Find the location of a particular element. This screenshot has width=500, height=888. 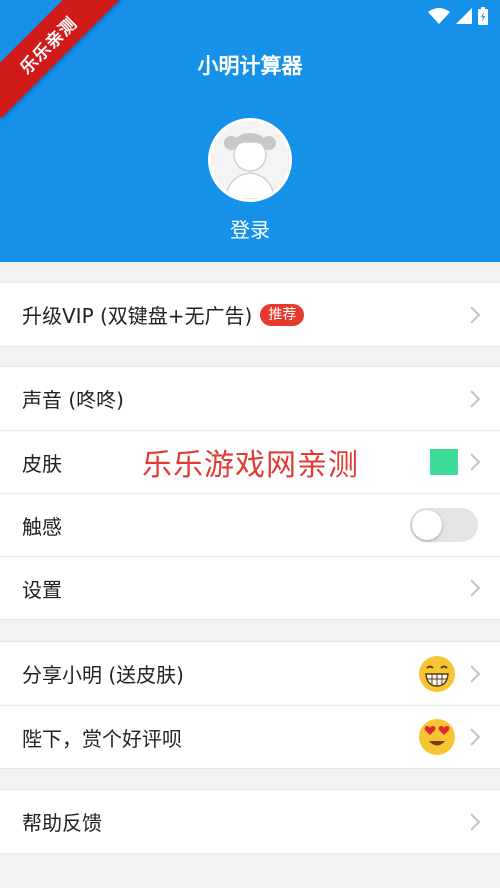

wifi-icon is located at coordinates (439, 16).